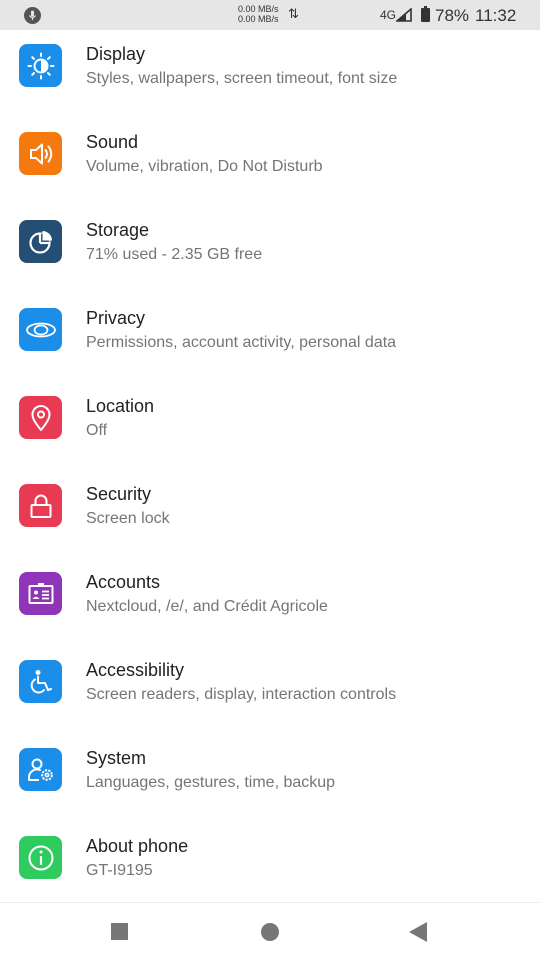  What do you see at coordinates (40, 681) in the screenshot?
I see `accessibility-icon` at bounding box center [40, 681].